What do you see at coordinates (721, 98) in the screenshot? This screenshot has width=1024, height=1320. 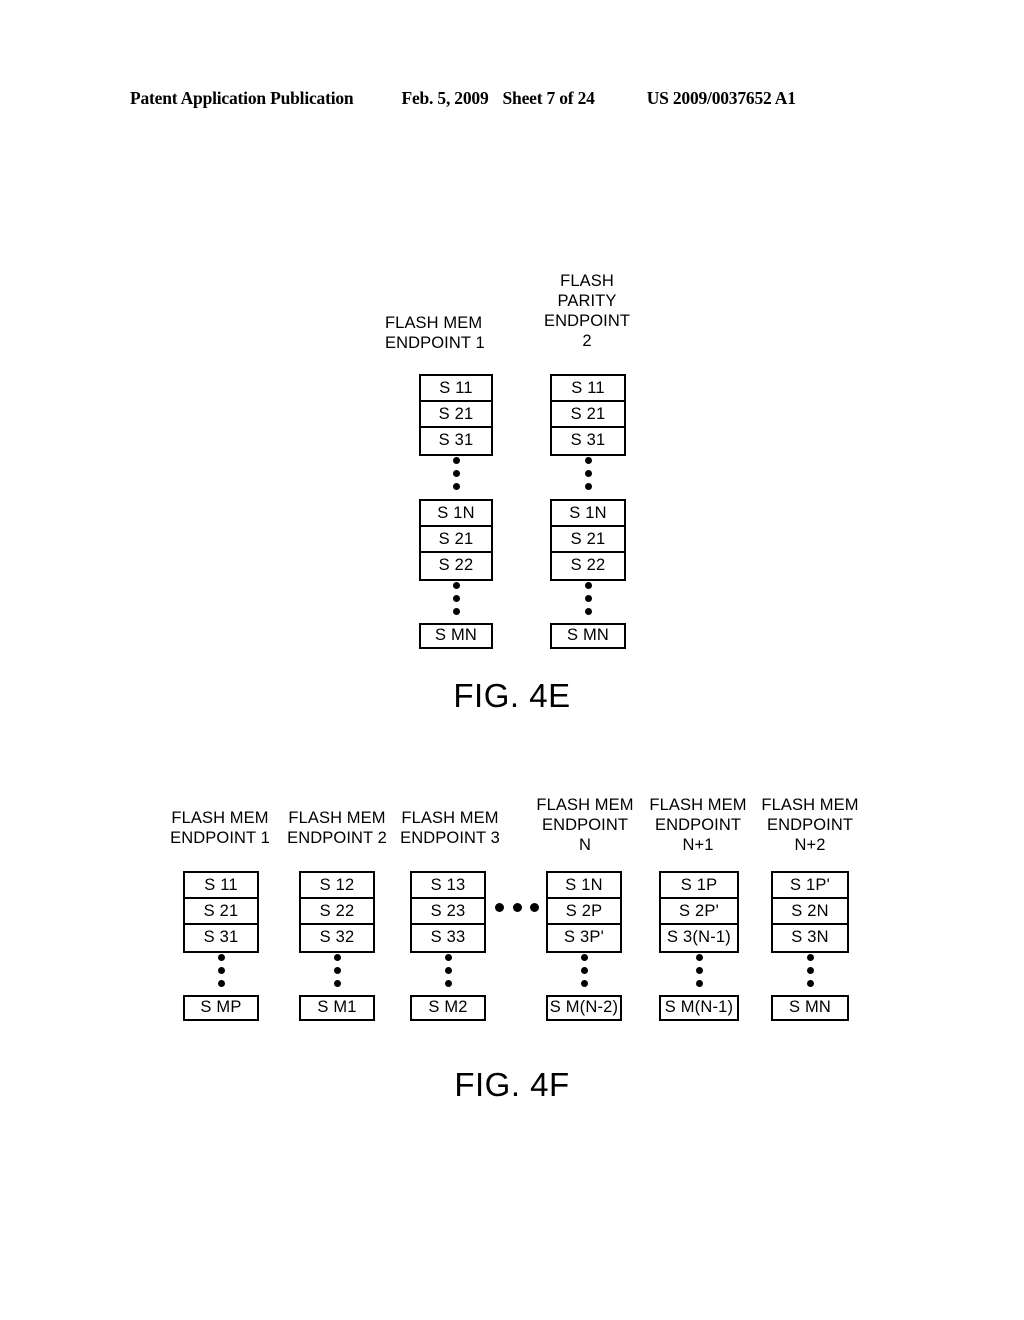 I see `header-patent-number: US 2009/0037652 A1` at bounding box center [721, 98].